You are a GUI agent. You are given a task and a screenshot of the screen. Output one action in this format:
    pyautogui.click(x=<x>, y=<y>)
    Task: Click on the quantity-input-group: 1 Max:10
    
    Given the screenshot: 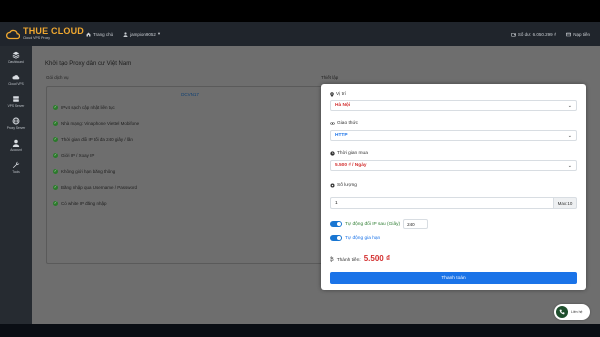 What is the action you would take?
    pyautogui.click(x=453, y=203)
    